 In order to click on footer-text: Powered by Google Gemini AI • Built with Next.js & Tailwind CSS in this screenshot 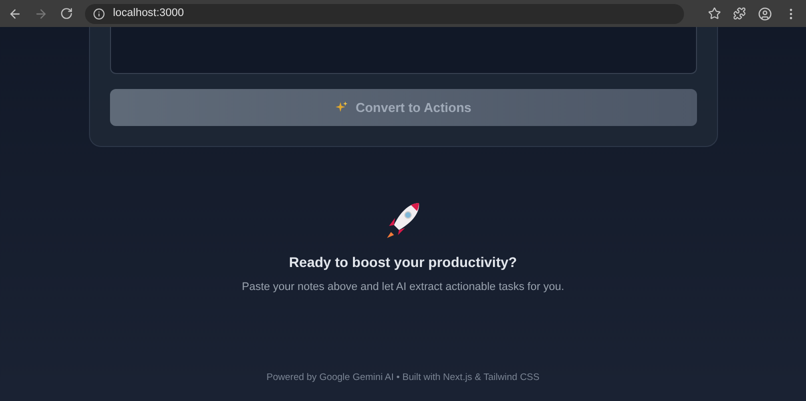, I will do `click(403, 377)`.